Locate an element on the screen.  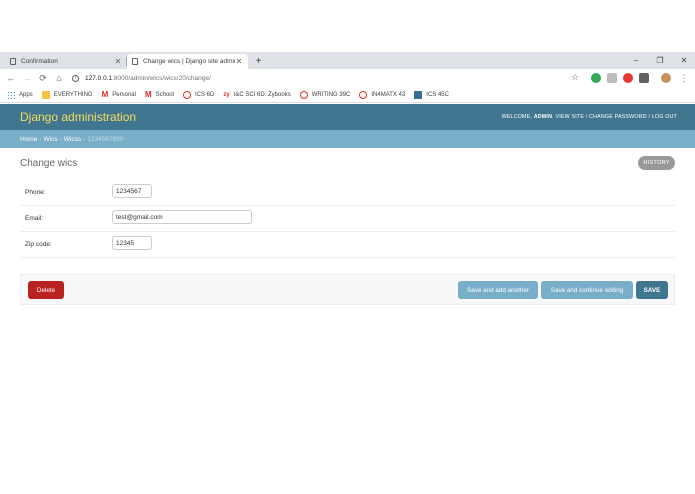
bookmark-label: I&C SCI 6D: Zybooks is located at coordinates (262, 94).